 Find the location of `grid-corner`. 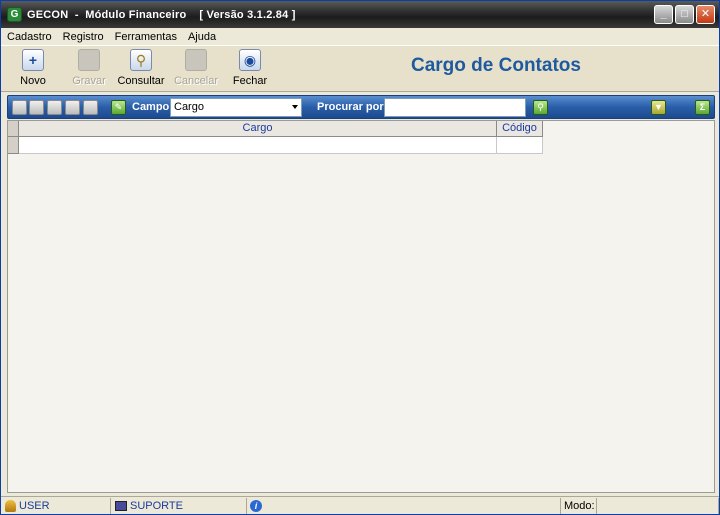

grid-corner is located at coordinates (13, 129).